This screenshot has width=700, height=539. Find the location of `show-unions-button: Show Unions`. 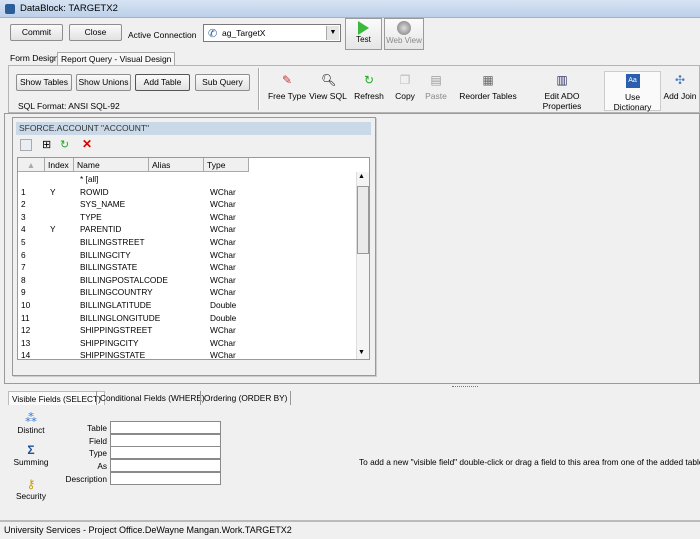

show-unions-button: Show Unions is located at coordinates (103, 82).